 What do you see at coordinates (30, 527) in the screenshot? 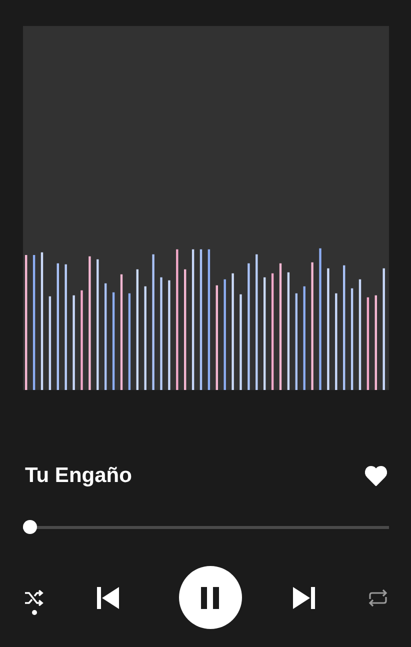
I see `progress-thumb` at bounding box center [30, 527].